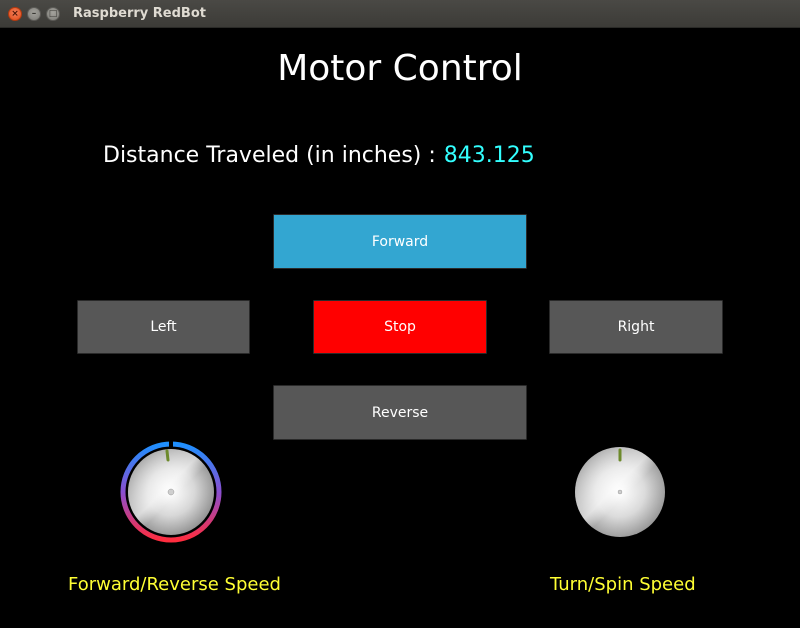 Image resolution: width=800 pixels, height=628 pixels. I want to click on distance-readout: Distance Traveled (in inches) : 843.125, so click(319, 155).